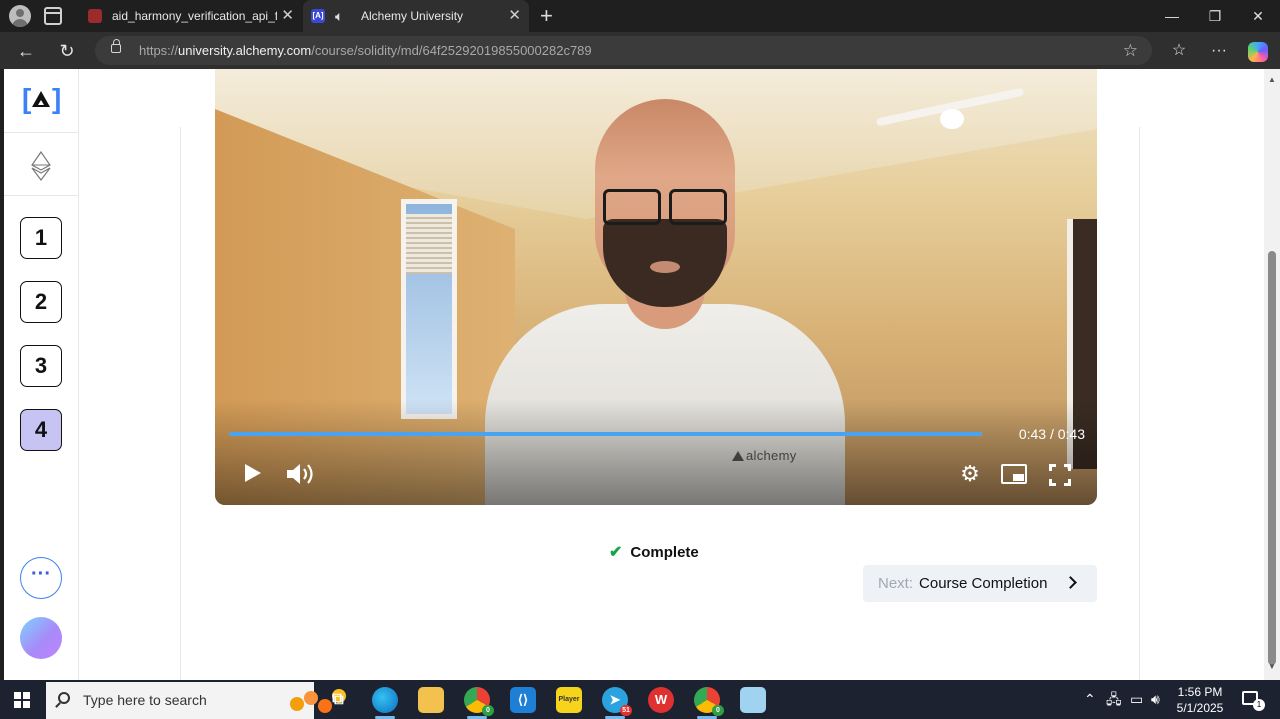 The width and height of the screenshot is (1280, 719). What do you see at coordinates (656, 452) in the screenshot?
I see `controls-gradient` at bounding box center [656, 452].